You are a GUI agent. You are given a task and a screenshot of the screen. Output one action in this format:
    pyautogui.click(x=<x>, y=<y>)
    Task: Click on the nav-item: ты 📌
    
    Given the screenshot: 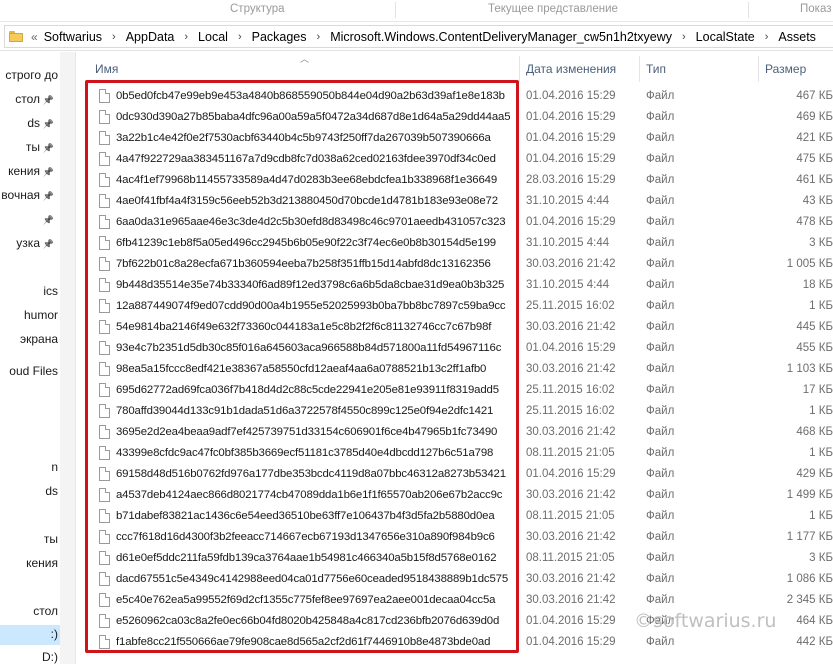 What is the action you would take?
    pyautogui.click(x=30, y=150)
    